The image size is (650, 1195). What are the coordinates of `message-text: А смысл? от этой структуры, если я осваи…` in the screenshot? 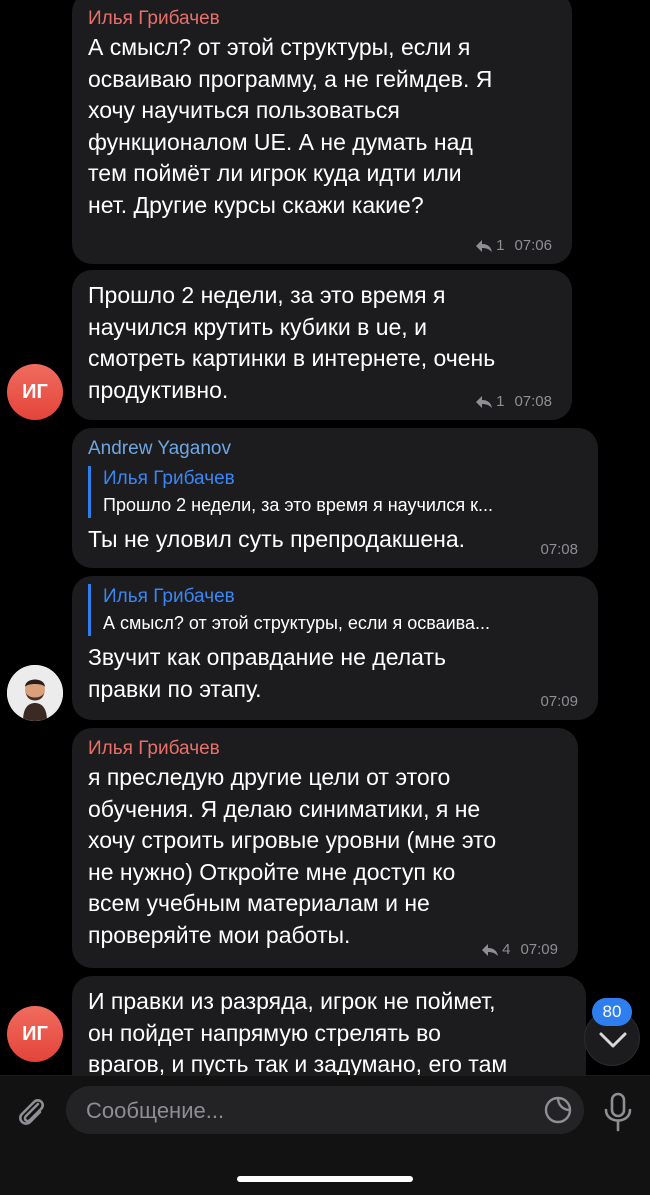 It's located at (290, 126).